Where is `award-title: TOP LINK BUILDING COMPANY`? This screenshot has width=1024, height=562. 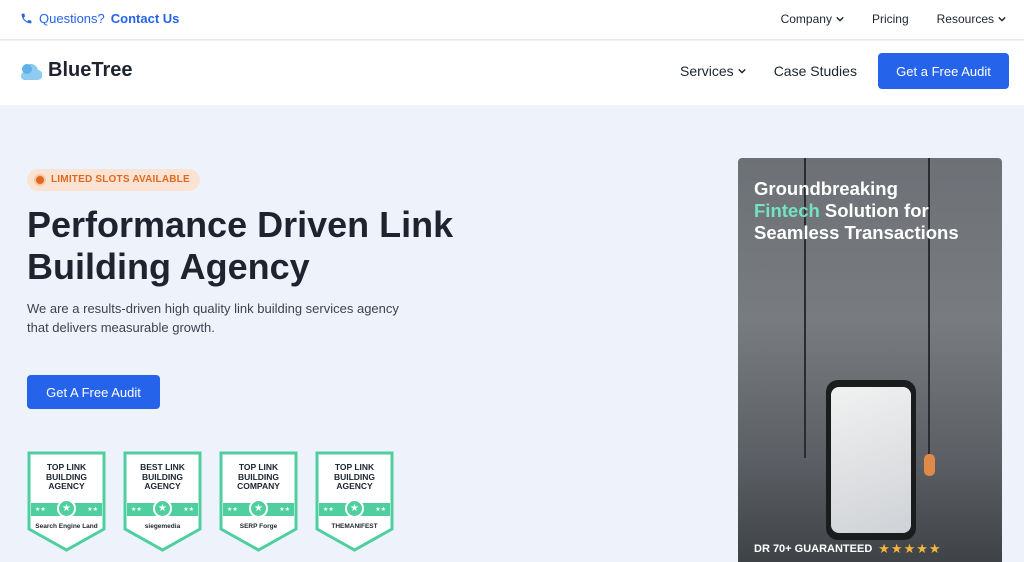 award-title: TOP LINK BUILDING COMPANY is located at coordinates (258, 476).